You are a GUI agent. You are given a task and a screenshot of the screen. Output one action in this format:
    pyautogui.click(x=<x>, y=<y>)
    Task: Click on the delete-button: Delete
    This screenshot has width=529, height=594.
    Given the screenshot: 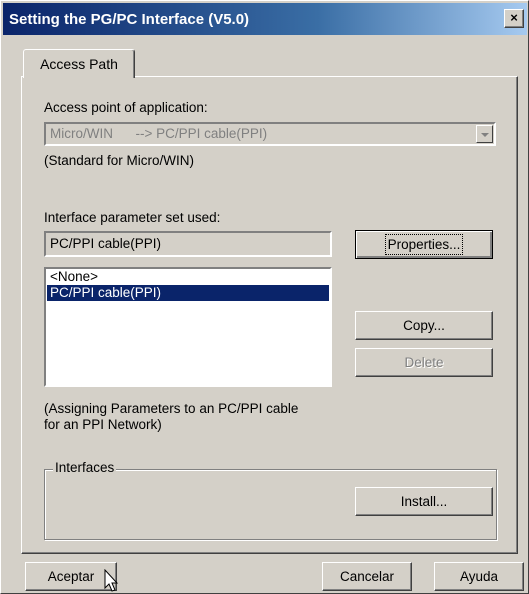 What is the action you would take?
    pyautogui.click(x=424, y=362)
    